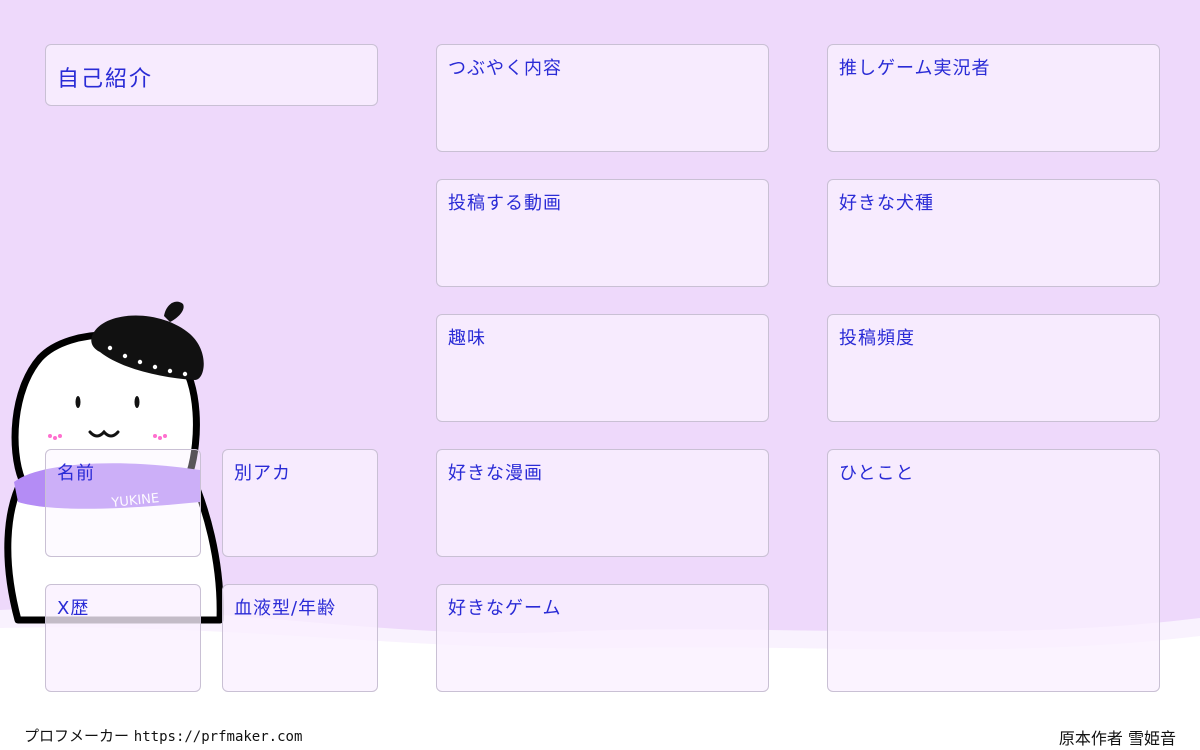 This screenshot has height=750, width=1200. Describe the element at coordinates (211, 75) in the screenshot. I see `title-box: 自己紹介` at that location.